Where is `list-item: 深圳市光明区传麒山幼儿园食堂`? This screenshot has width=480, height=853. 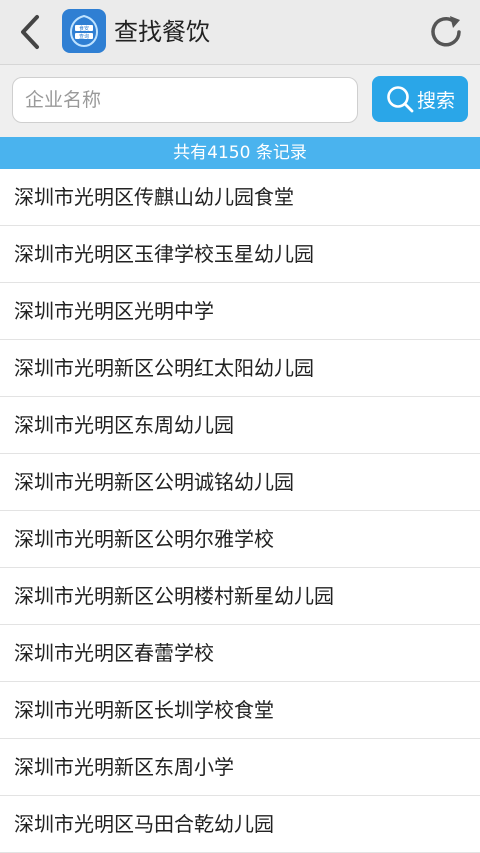
list-item: 深圳市光明区传麒山幼儿园食堂 is located at coordinates (240, 197).